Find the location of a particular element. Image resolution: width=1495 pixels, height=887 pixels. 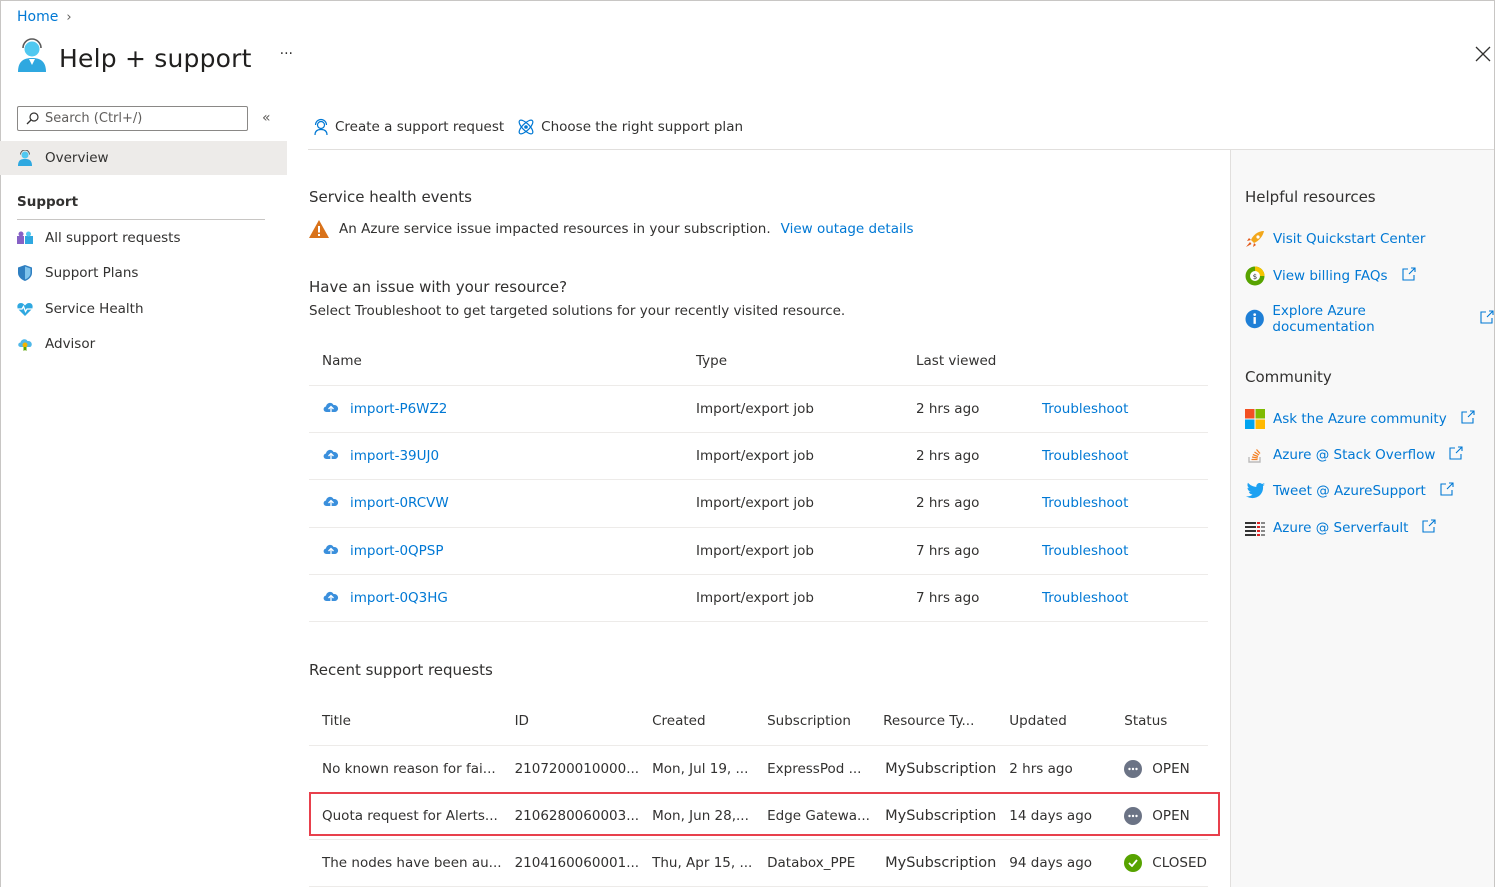

sidebar-section-support: Support is located at coordinates (48, 202).